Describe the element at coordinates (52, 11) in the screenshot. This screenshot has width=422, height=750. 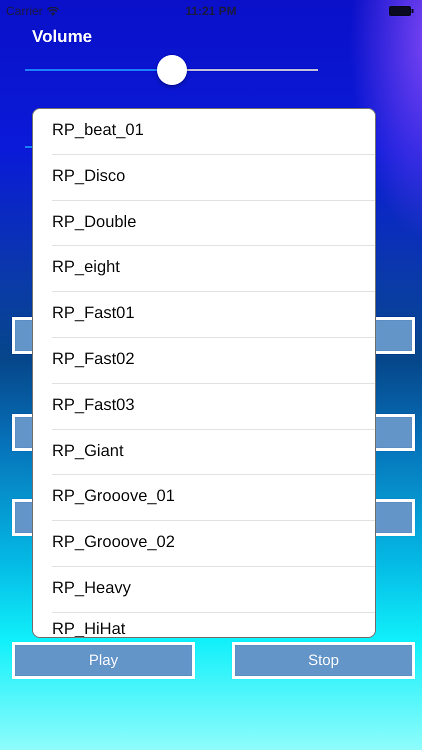
I see `wifi-icon` at that location.